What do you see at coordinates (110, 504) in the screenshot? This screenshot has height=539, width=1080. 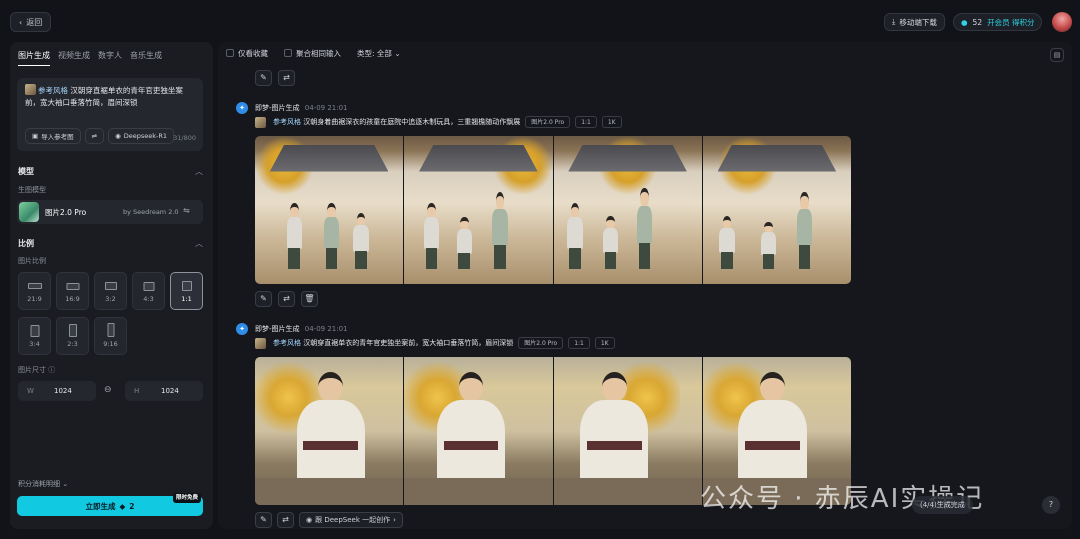 I see `generate-button: 立即生成 ◆ 2 限时免费` at bounding box center [110, 504].